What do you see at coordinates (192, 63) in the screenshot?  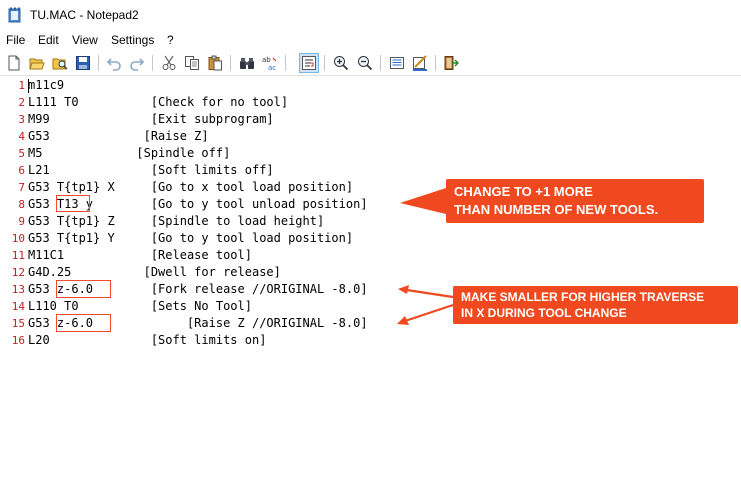 I see `copy-icon` at bounding box center [192, 63].